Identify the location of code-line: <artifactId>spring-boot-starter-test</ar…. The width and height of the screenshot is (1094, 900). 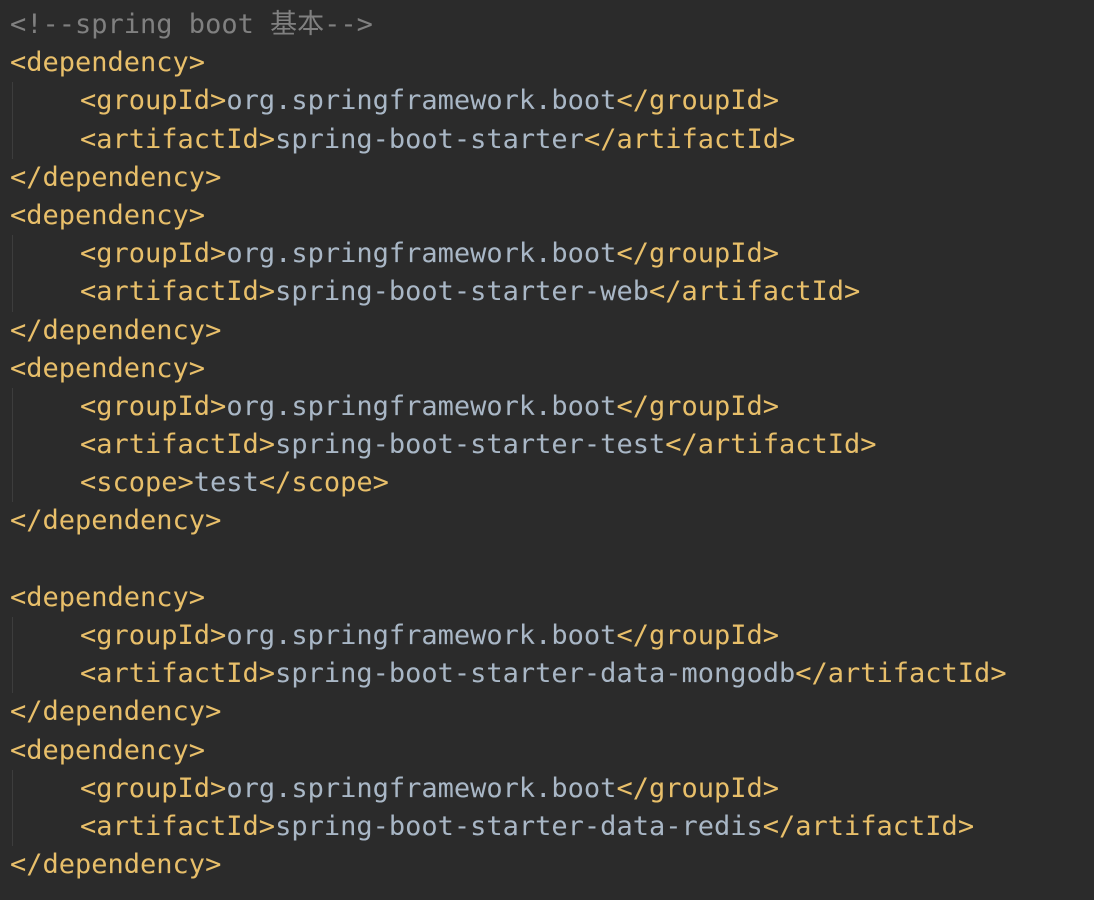
(552, 445).